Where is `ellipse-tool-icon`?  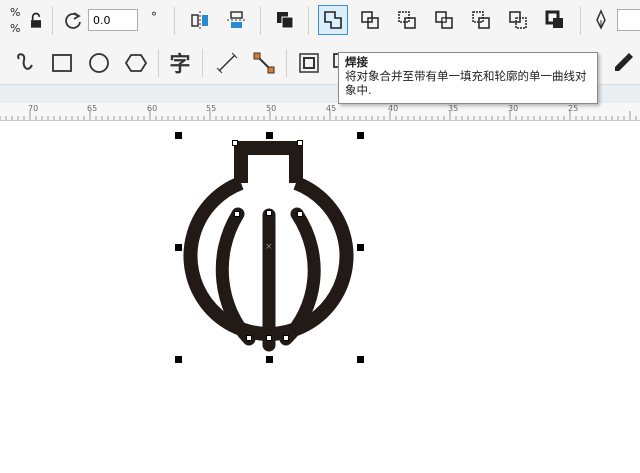 ellipse-tool-icon is located at coordinates (99, 63).